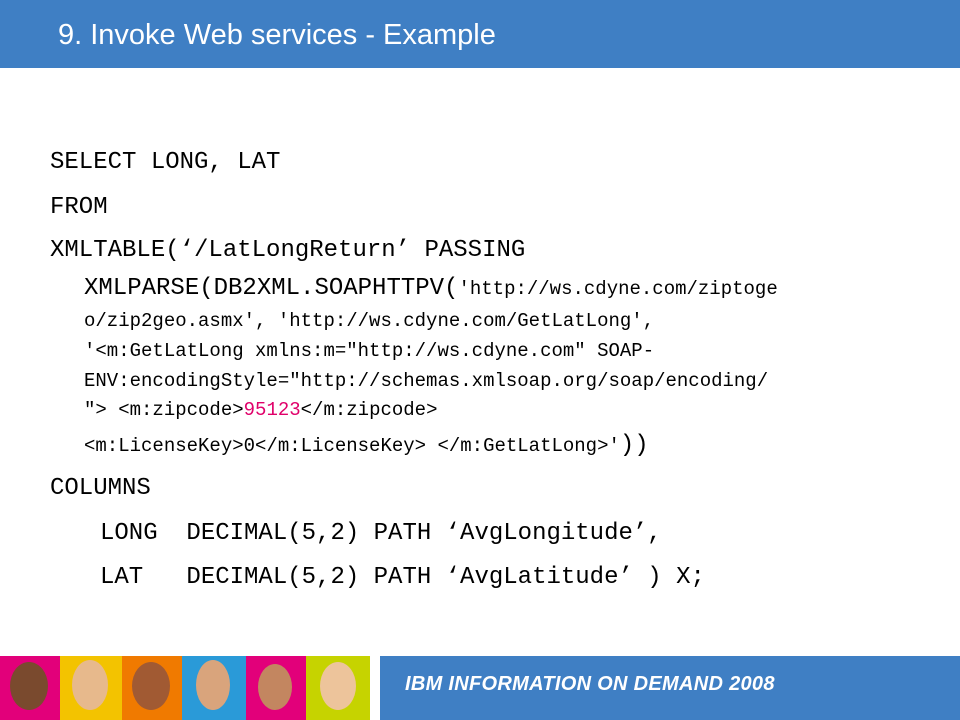  I want to click on footer-banner: IBM INFORMATION ON DEMAND 2008, so click(480, 688).